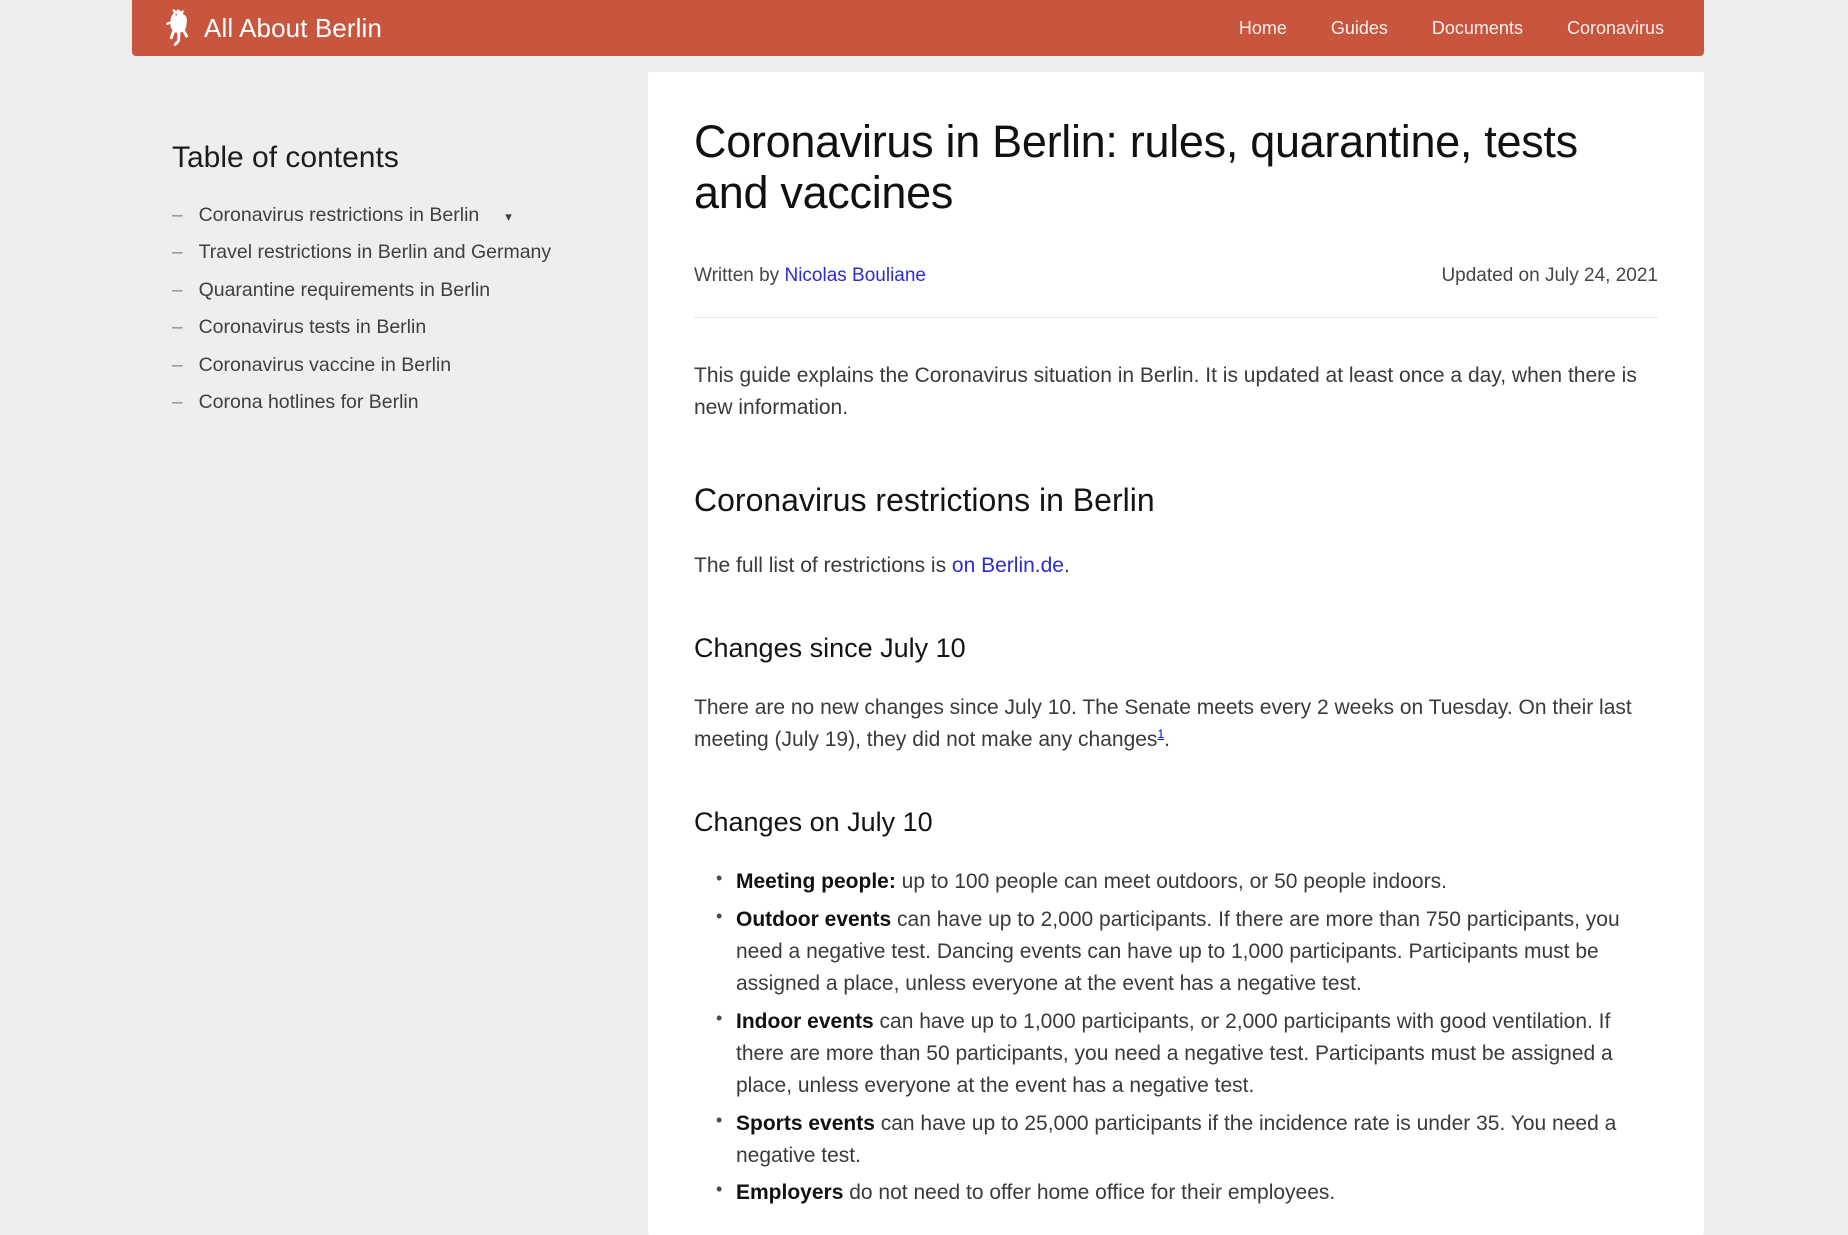 This screenshot has height=1235, width=1848. I want to click on toc-link-label: Quarantine requirements in Berlin, so click(345, 290).